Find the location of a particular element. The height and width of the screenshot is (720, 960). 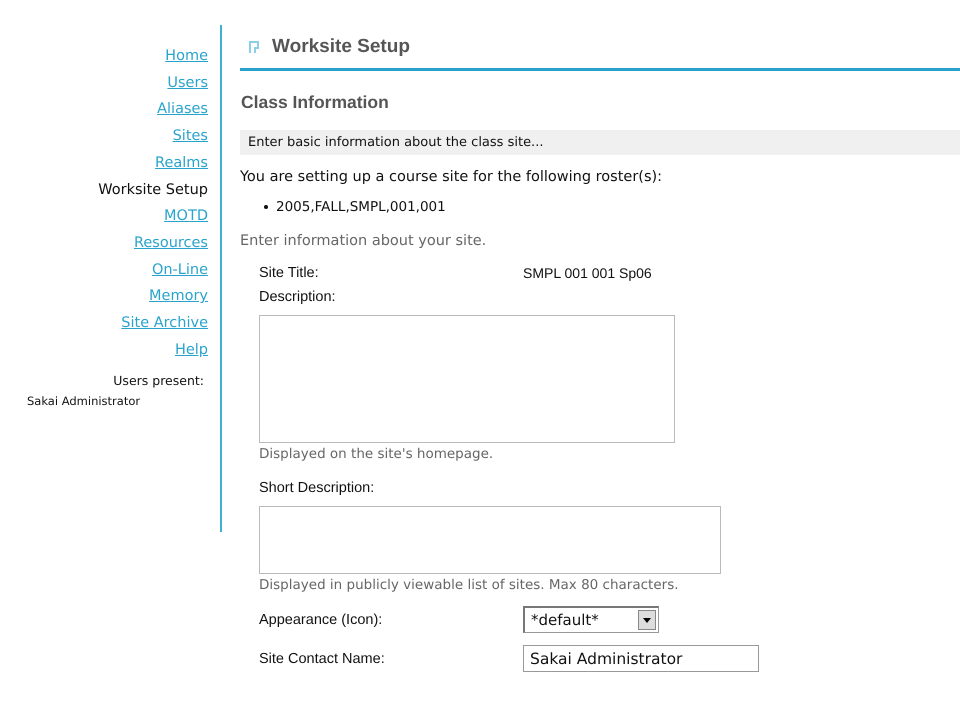

site-title-value: SMPL 001 001 Sp06 is located at coordinates (587, 273).